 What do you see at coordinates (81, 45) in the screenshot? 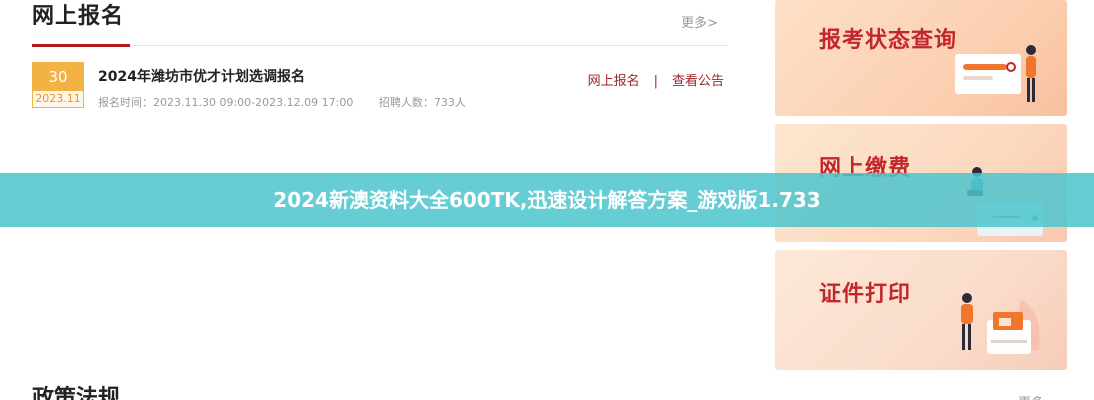
I see `section-title-underline` at bounding box center [81, 45].